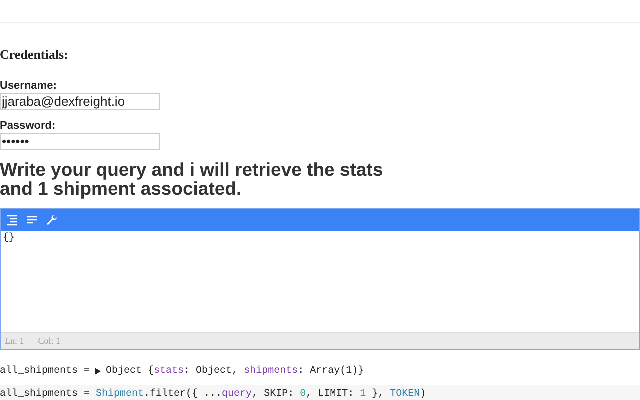 The width and height of the screenshot is (640, 400). Describe the element at coordinates (12, 220) in the screenshot. I see `indent-icon` at that location.